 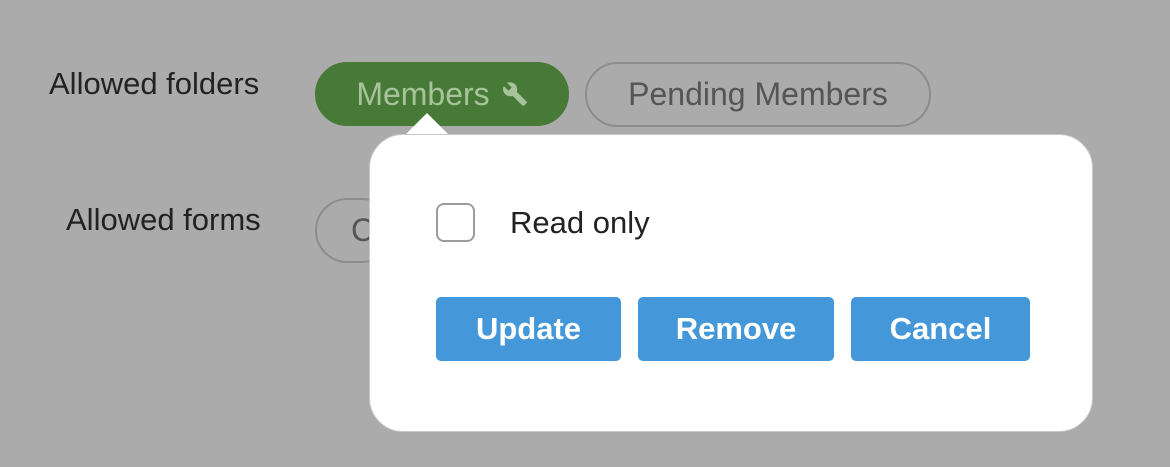 What do you see at coordinates (455, 222) in the screenshot?
I see `read-only-checkbox` at bounding box center [455, 222].